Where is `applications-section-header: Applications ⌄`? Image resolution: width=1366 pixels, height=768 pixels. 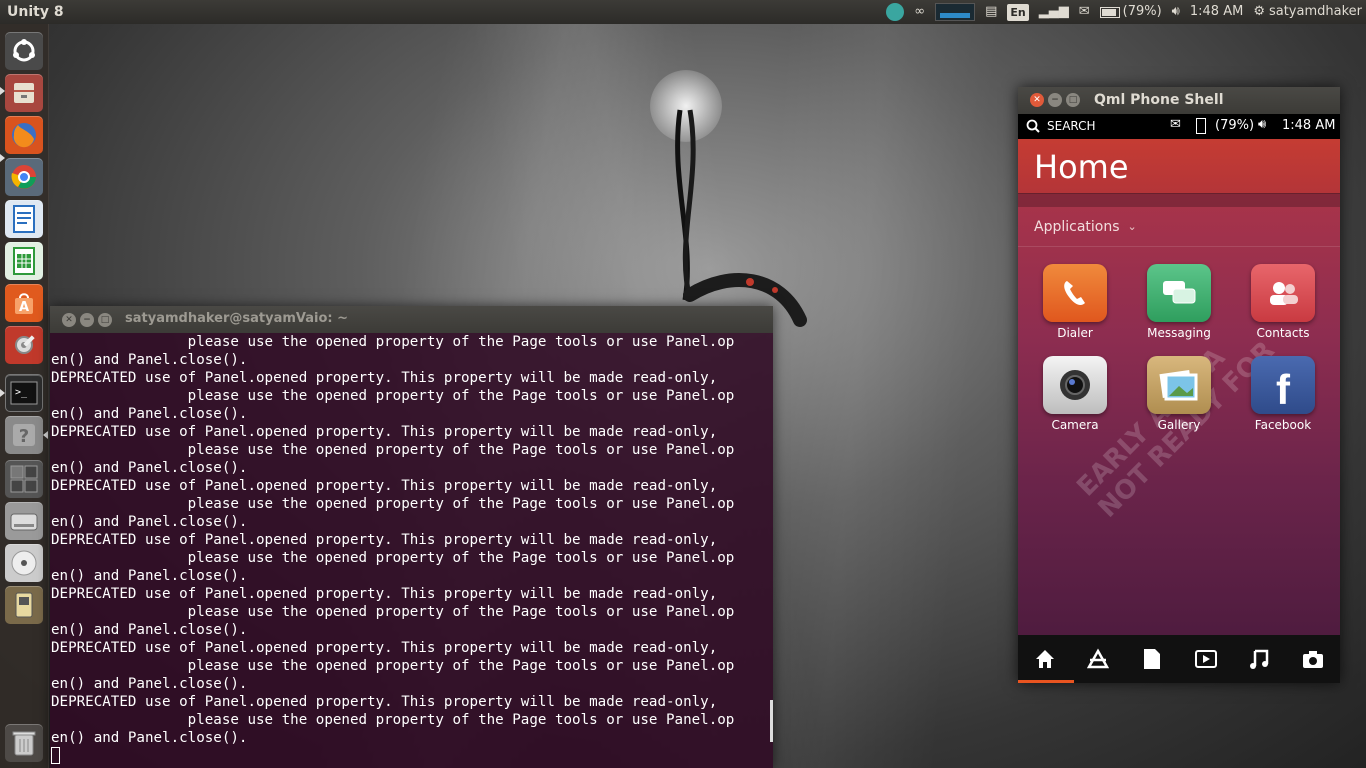
applications-section-header: Applications ⌄ is located at coordinates (1179, 227).